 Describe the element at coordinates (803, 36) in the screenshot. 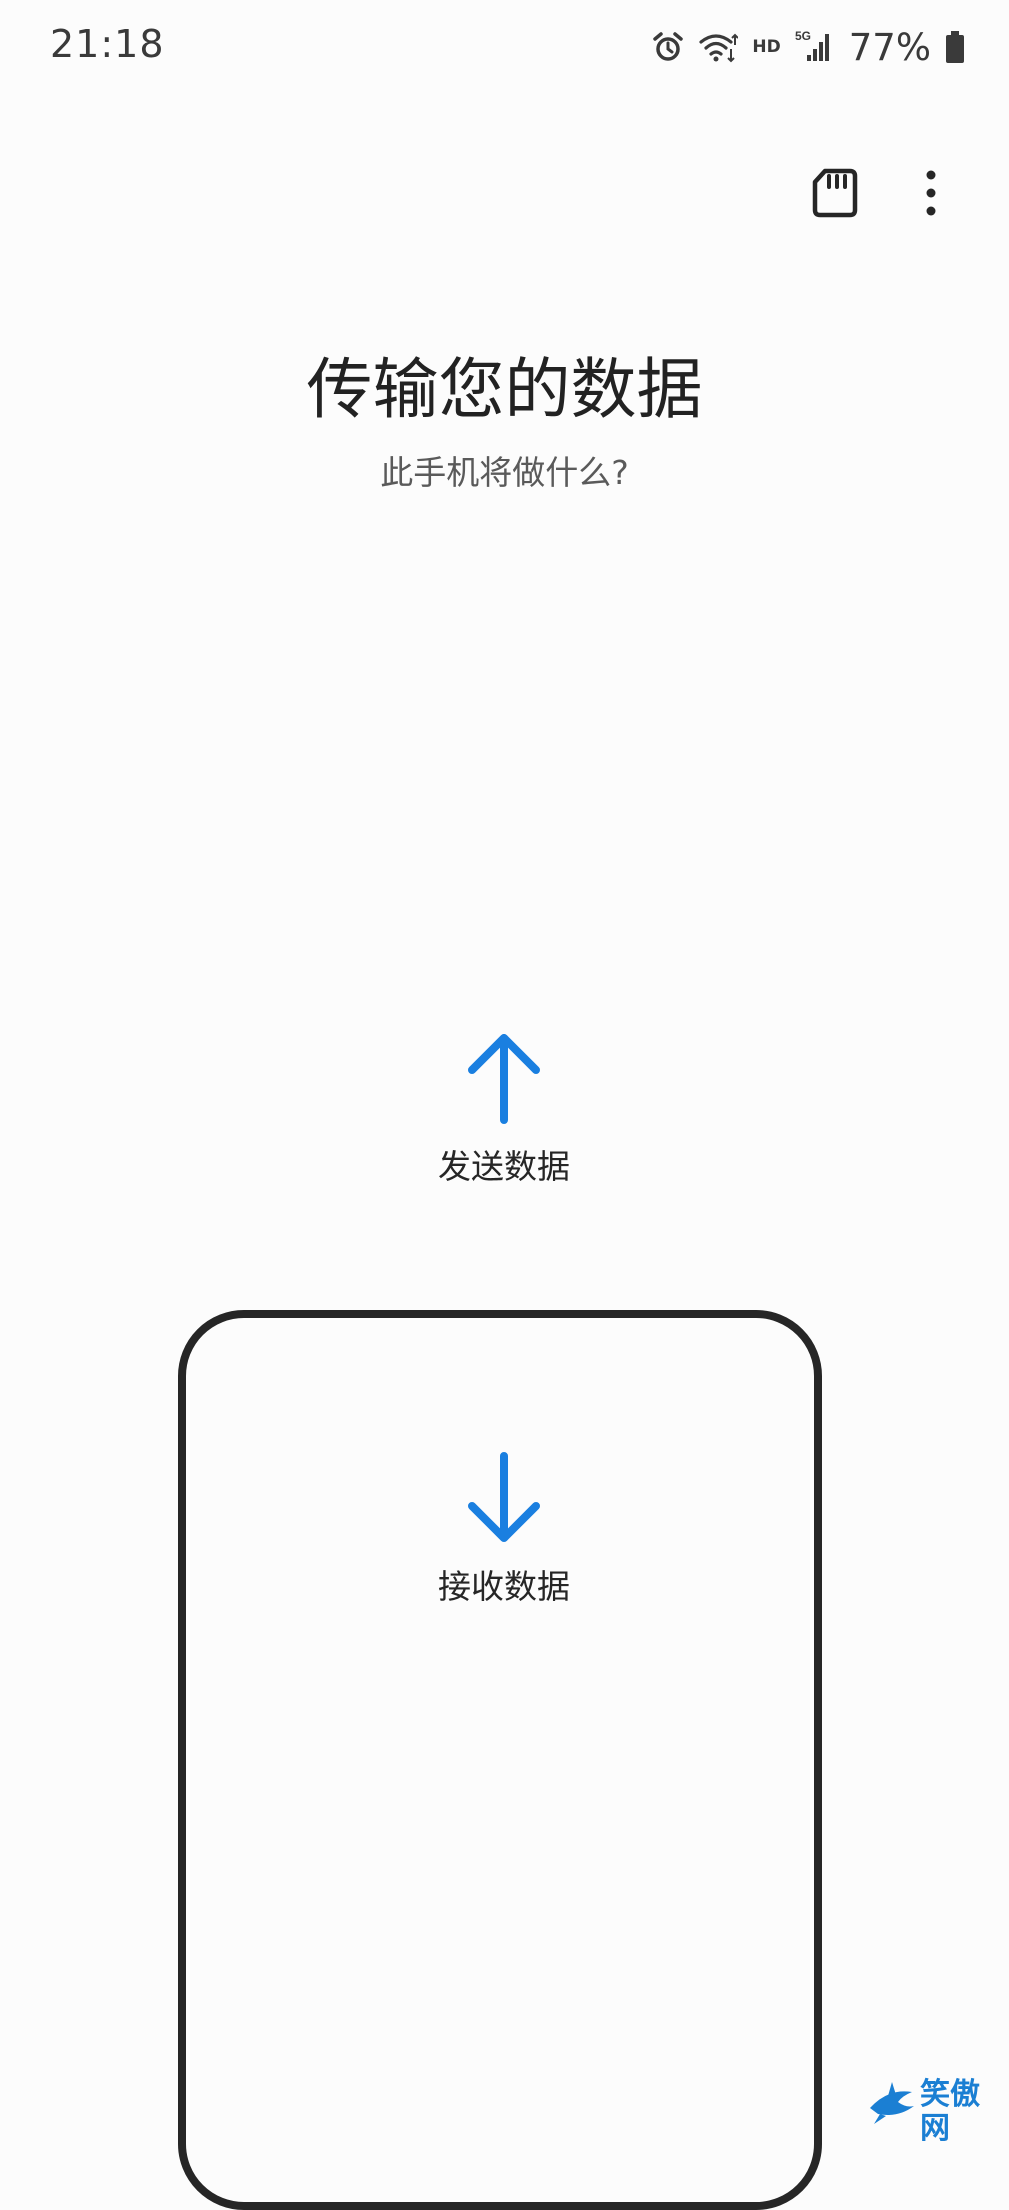

I see `network-label: 5G` at that location.